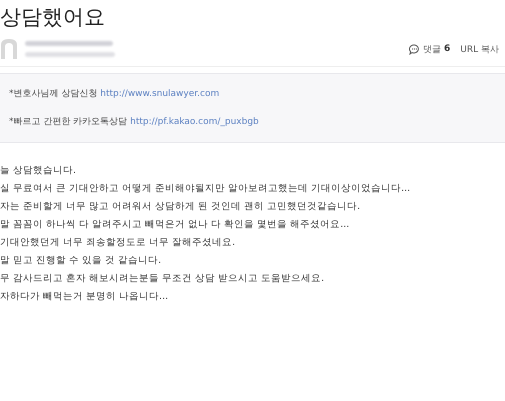 The width and height of the screenshot is (505, 401). What do you see at coordinates (118, 243) in the screenshot?
I see `body-line: 기대안했던게 너무 죄송할정도로 너무 잘해주셨네요.` at bounding box center [118, 243].